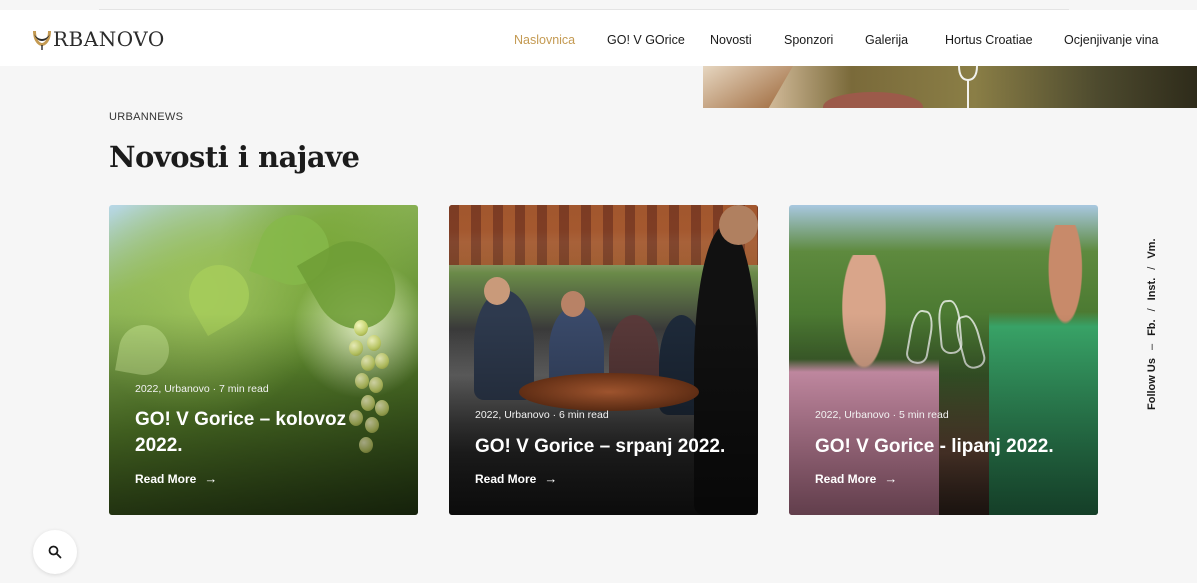 The image size is (1197, 583). Describe the element at coordinates (808, 40) in the screenshot. I see `nav-item-sponzori: Sponzori` at that location.